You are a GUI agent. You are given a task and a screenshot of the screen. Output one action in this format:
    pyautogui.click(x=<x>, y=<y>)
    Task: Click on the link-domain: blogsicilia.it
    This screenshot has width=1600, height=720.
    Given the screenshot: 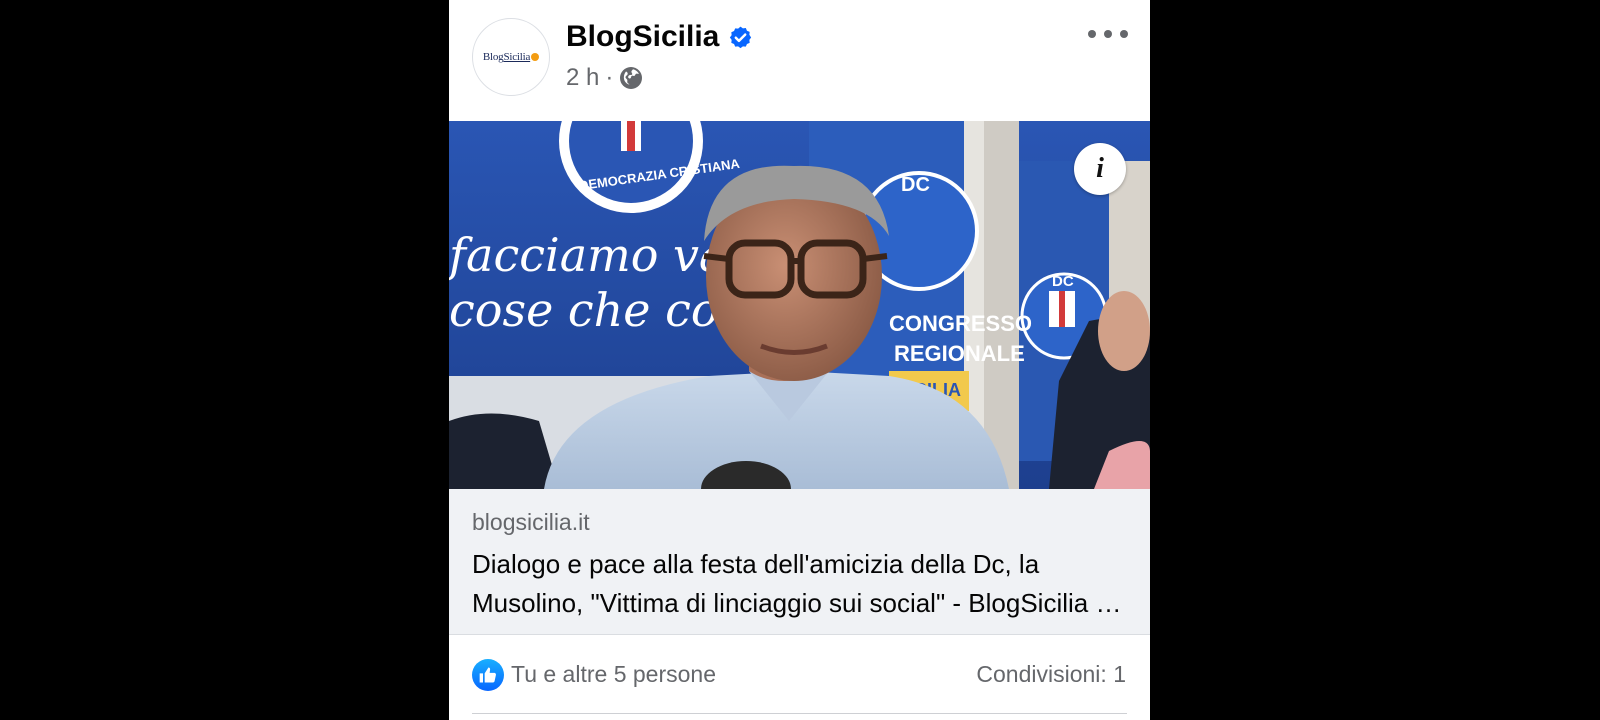 What is the action you would take?
    pyautogui.click(x=531, y=522)
    